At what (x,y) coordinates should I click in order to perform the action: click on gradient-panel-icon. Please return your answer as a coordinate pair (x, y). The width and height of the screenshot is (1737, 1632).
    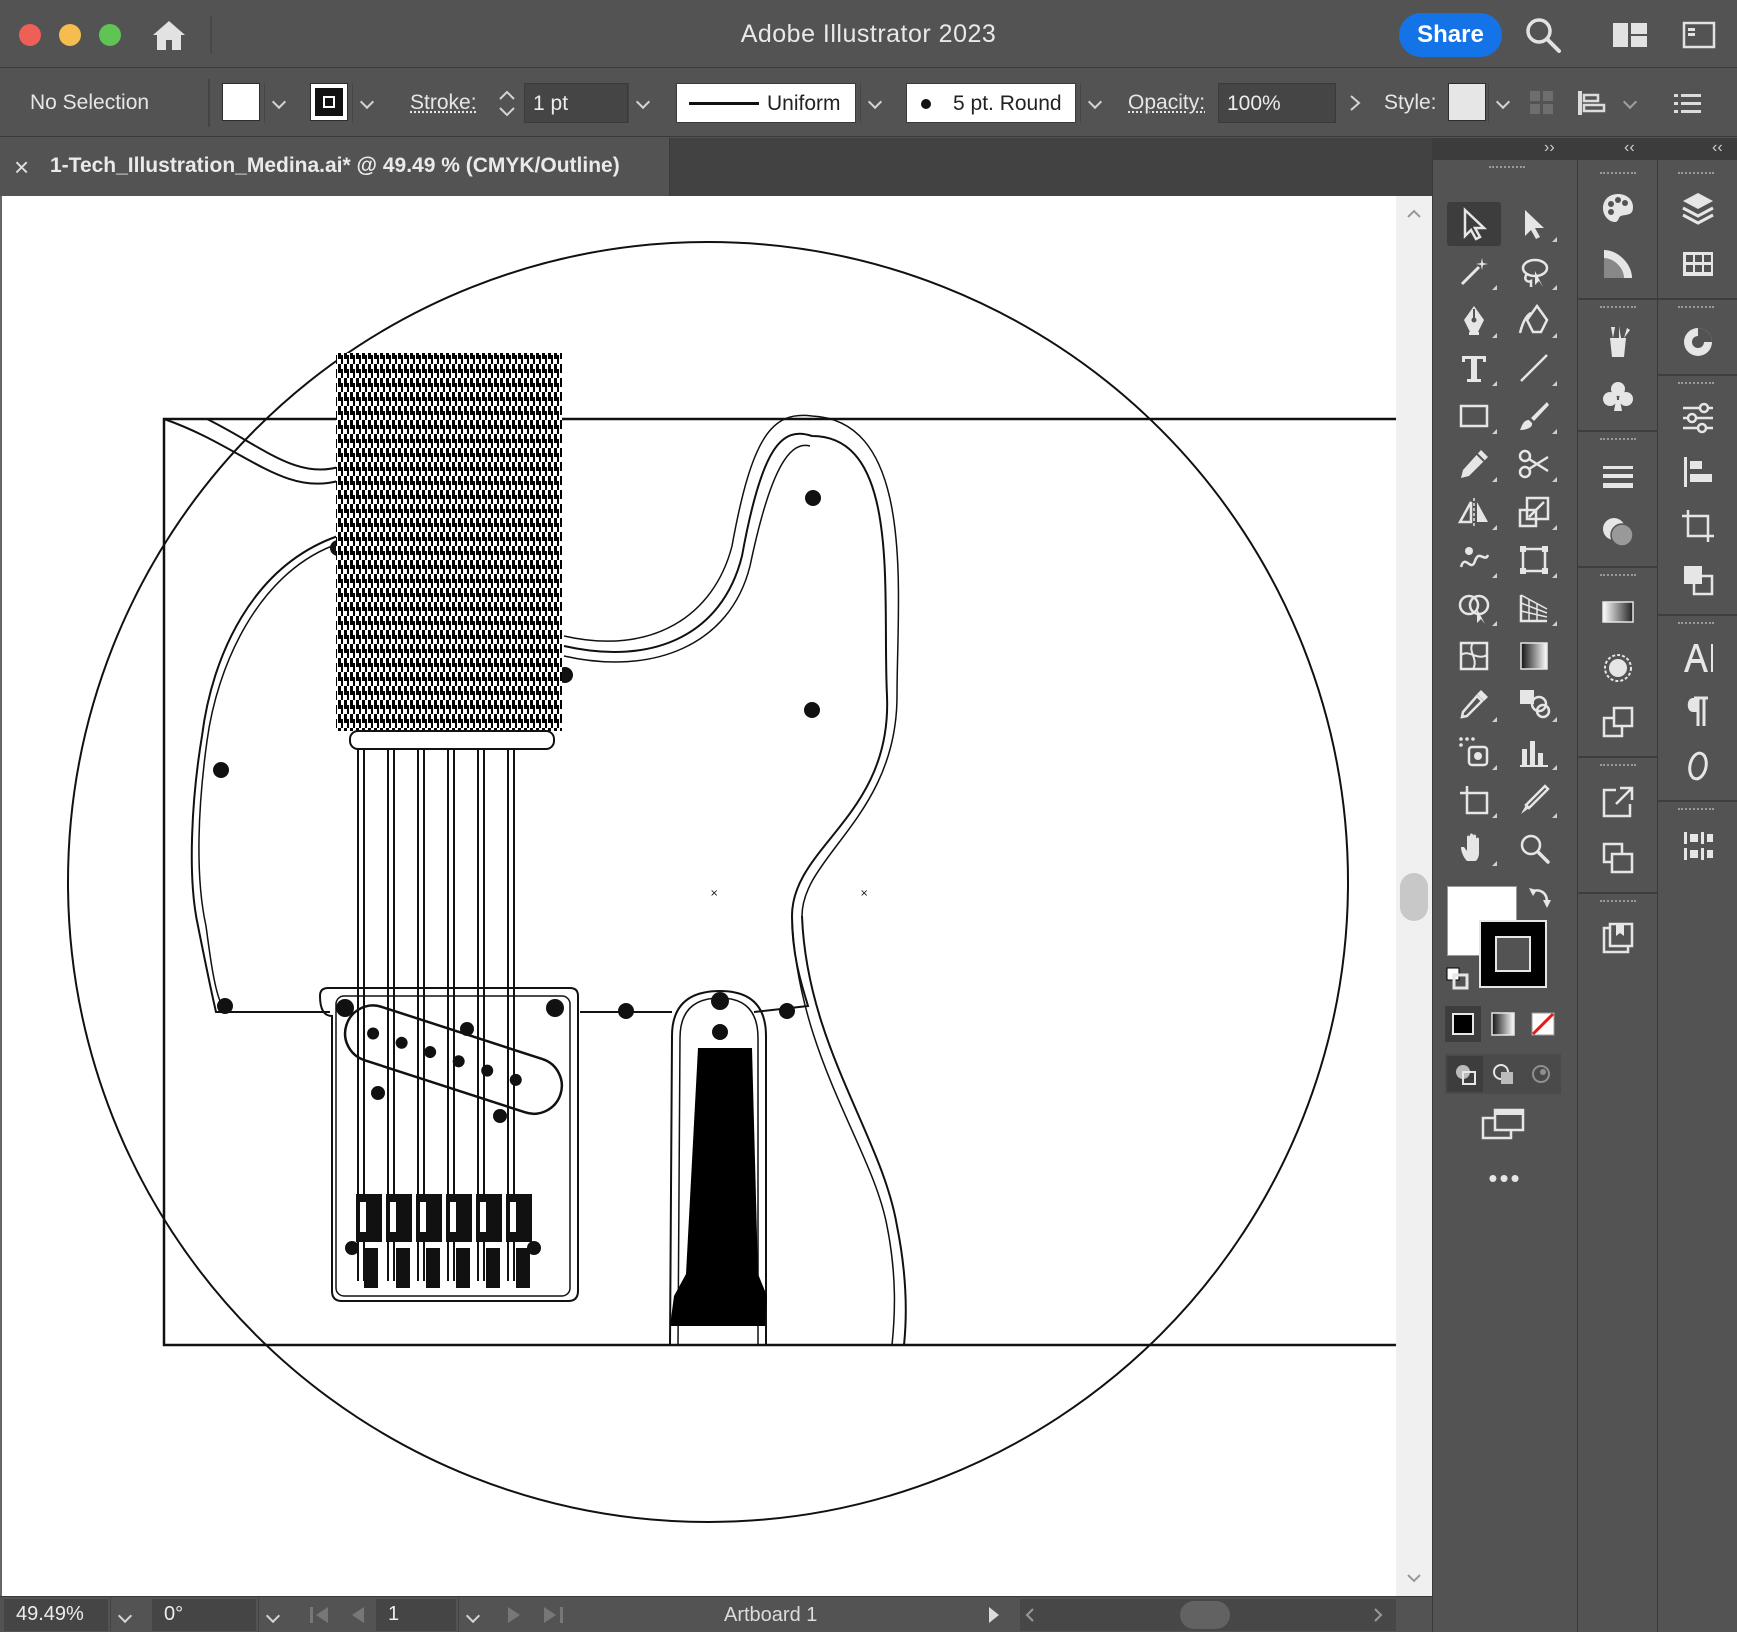
    Looking at the image, I should click on (1618, 612).